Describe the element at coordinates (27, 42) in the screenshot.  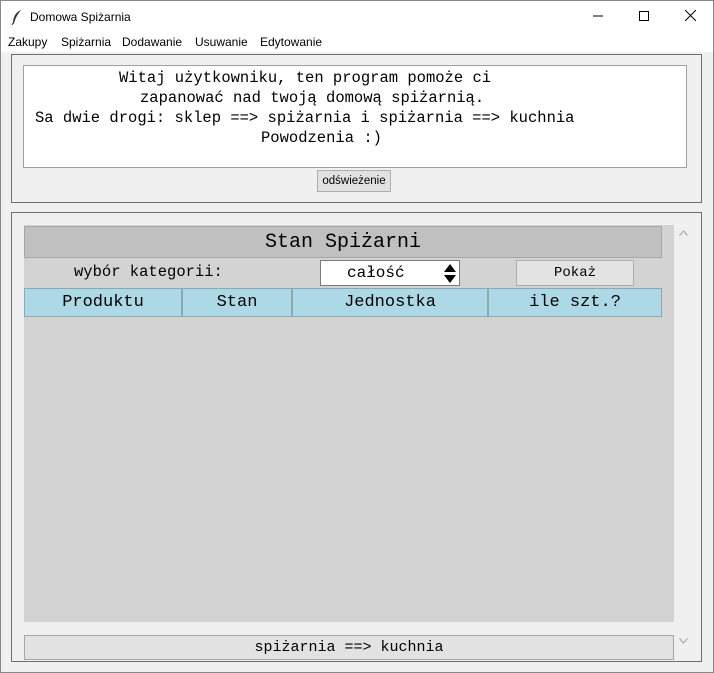
I see `menu-zakupy: Zakupy` at that location.